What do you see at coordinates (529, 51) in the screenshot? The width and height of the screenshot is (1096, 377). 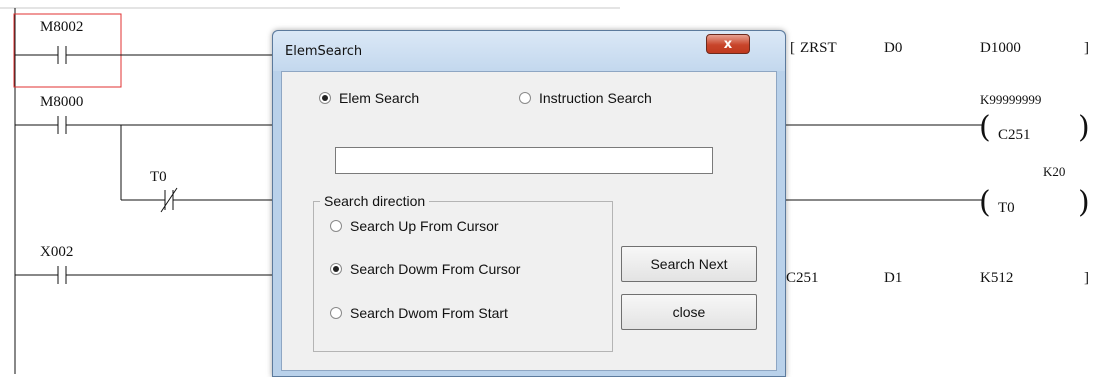 I see `dialog-titlebar: ElemSearch x` at bounding box center [529, 51].